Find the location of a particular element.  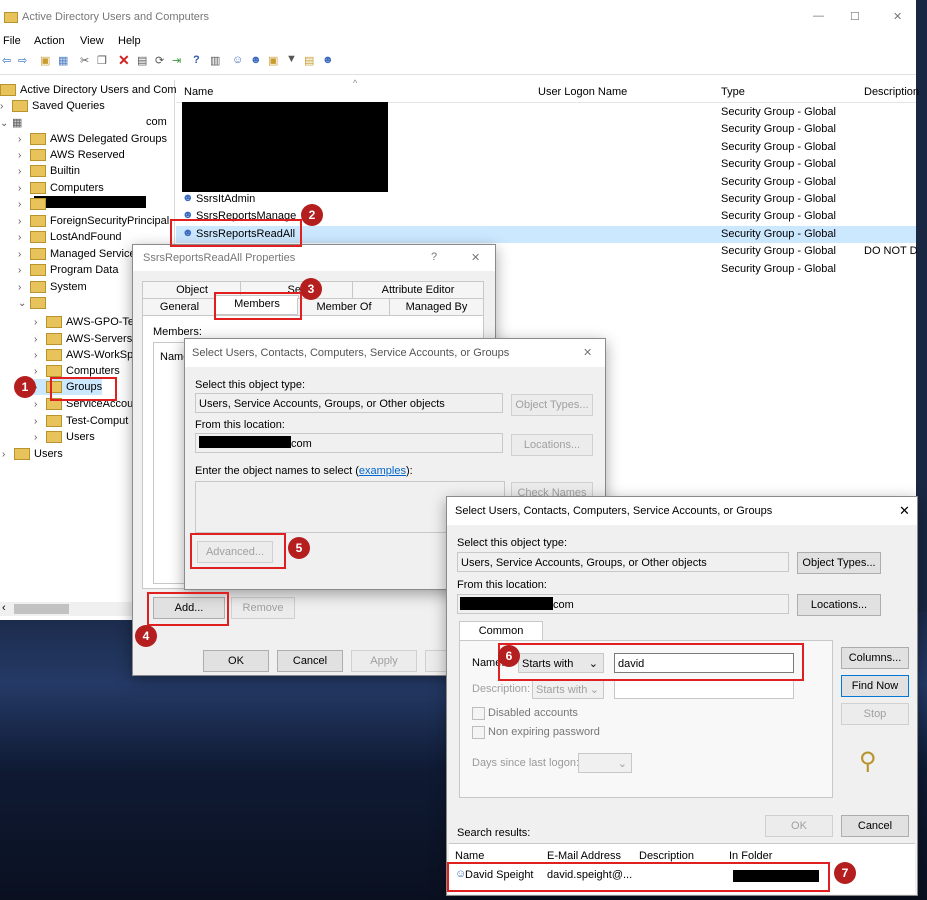

back-icon: ⇦ is located at coordinates (6, 60).